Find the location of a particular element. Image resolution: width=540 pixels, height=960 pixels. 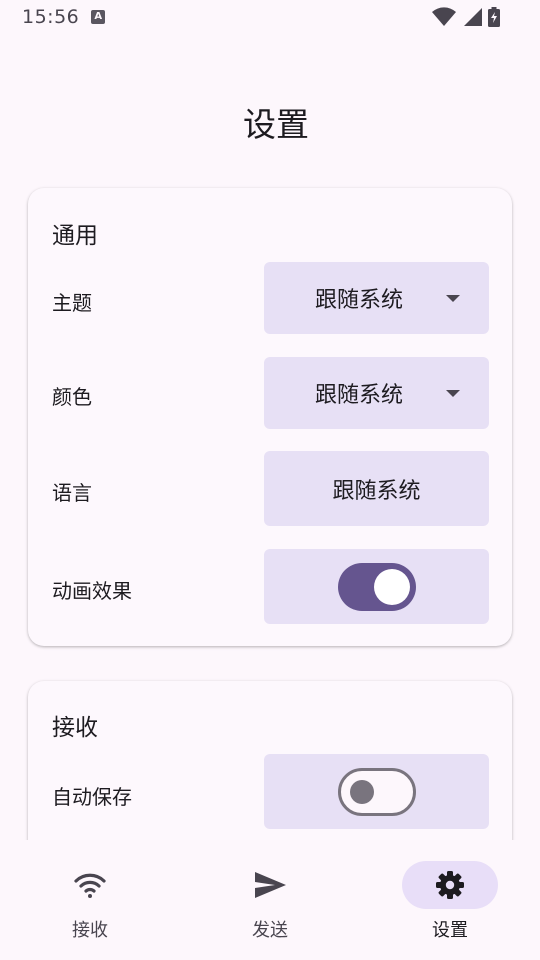

status-time: 15:56 is located at coordinates (51, 17).